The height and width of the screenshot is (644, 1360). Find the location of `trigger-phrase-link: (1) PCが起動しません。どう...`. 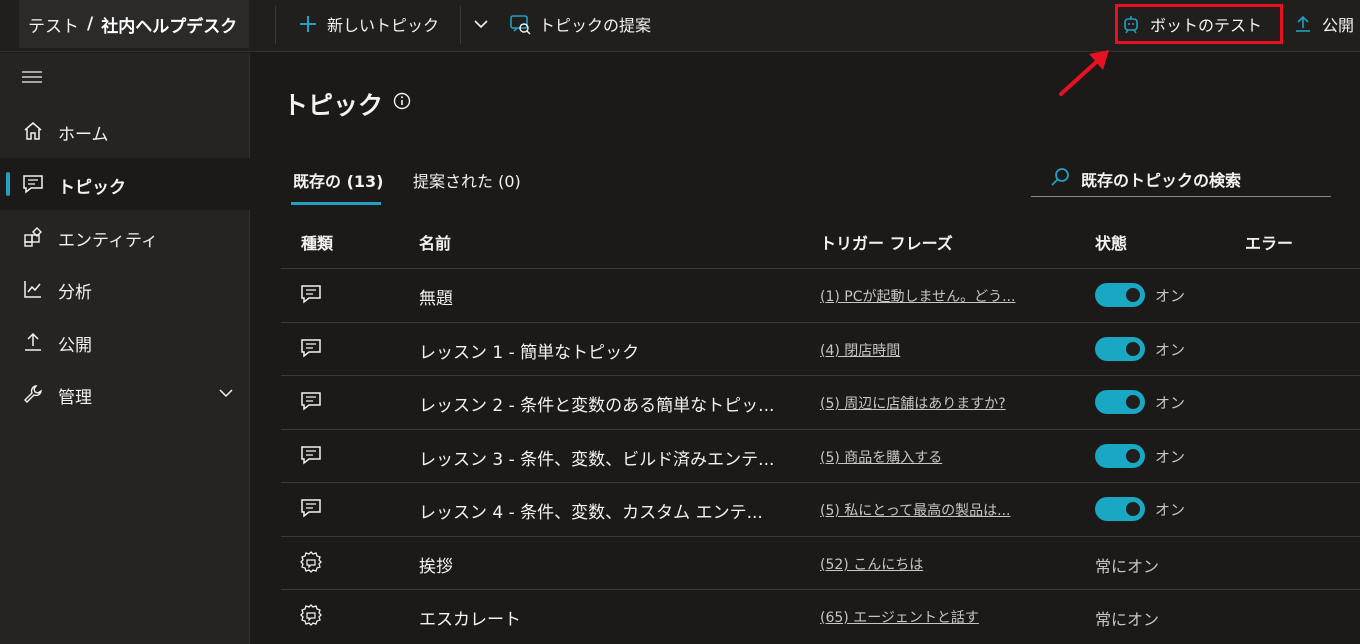

trigger-phrase-link: (1) PCが起動しません。どう... is located at coordinates (917, 296).